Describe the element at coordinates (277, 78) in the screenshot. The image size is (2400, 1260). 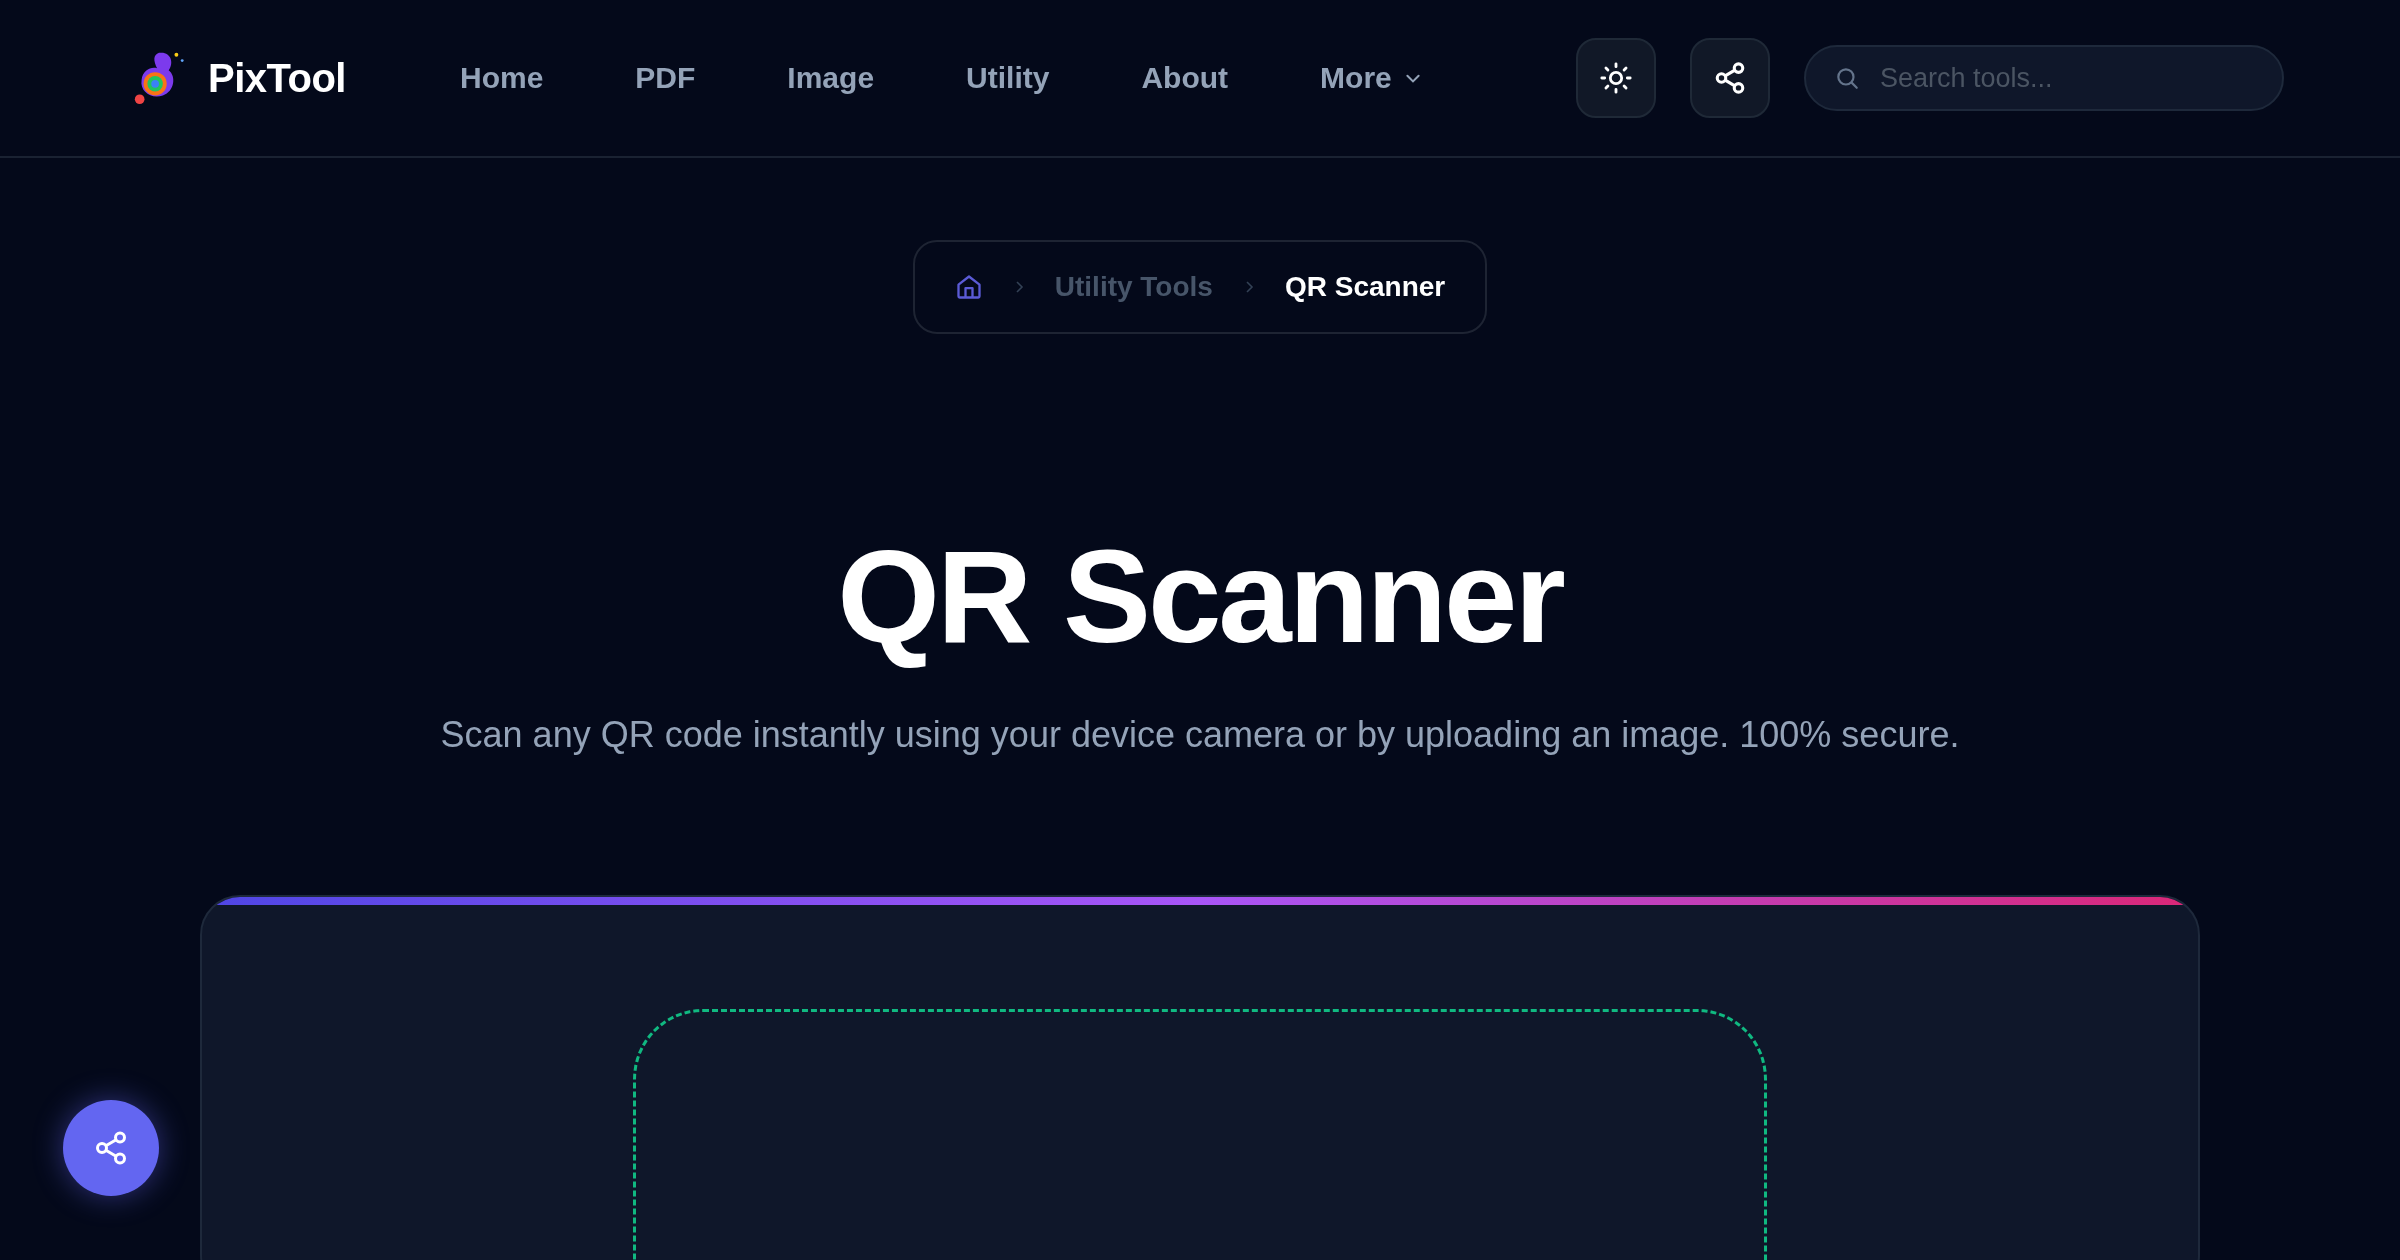
I see `brand-name: PixTool` at that location.